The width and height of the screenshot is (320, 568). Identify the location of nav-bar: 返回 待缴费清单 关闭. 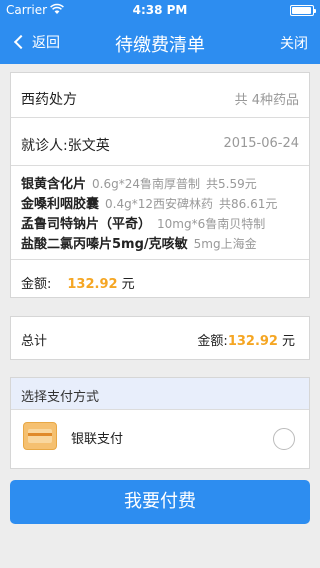
(160, 42).